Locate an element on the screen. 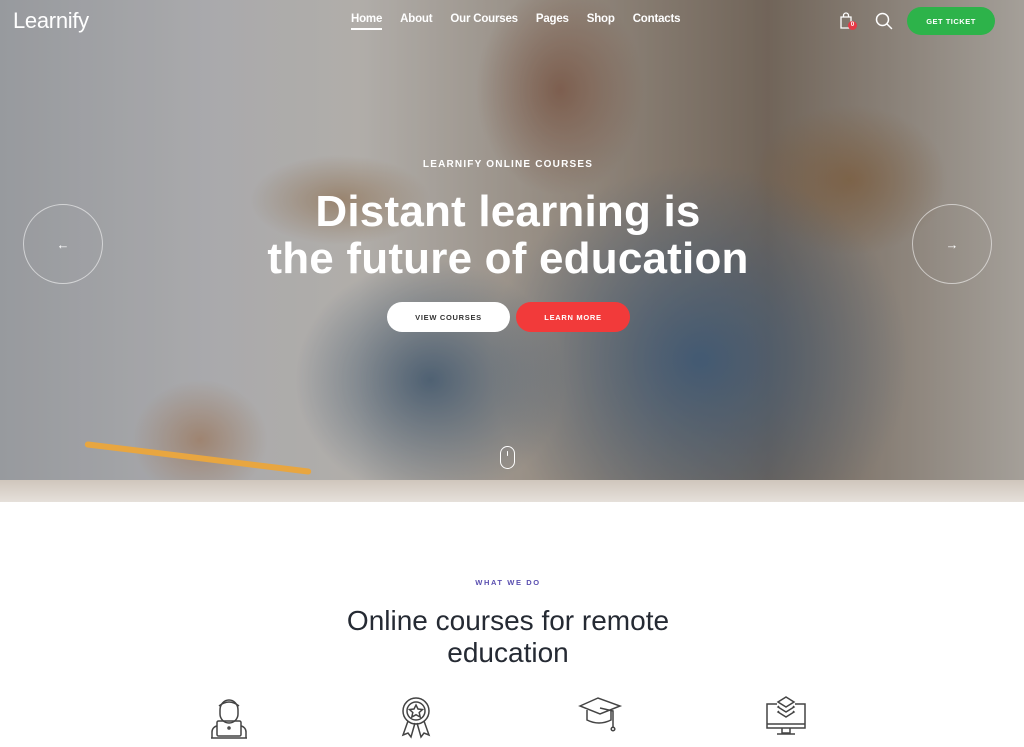 The width and height of the screenshot is (1024, 747). nav-item-home: Home is located at coordinates (366, 21).